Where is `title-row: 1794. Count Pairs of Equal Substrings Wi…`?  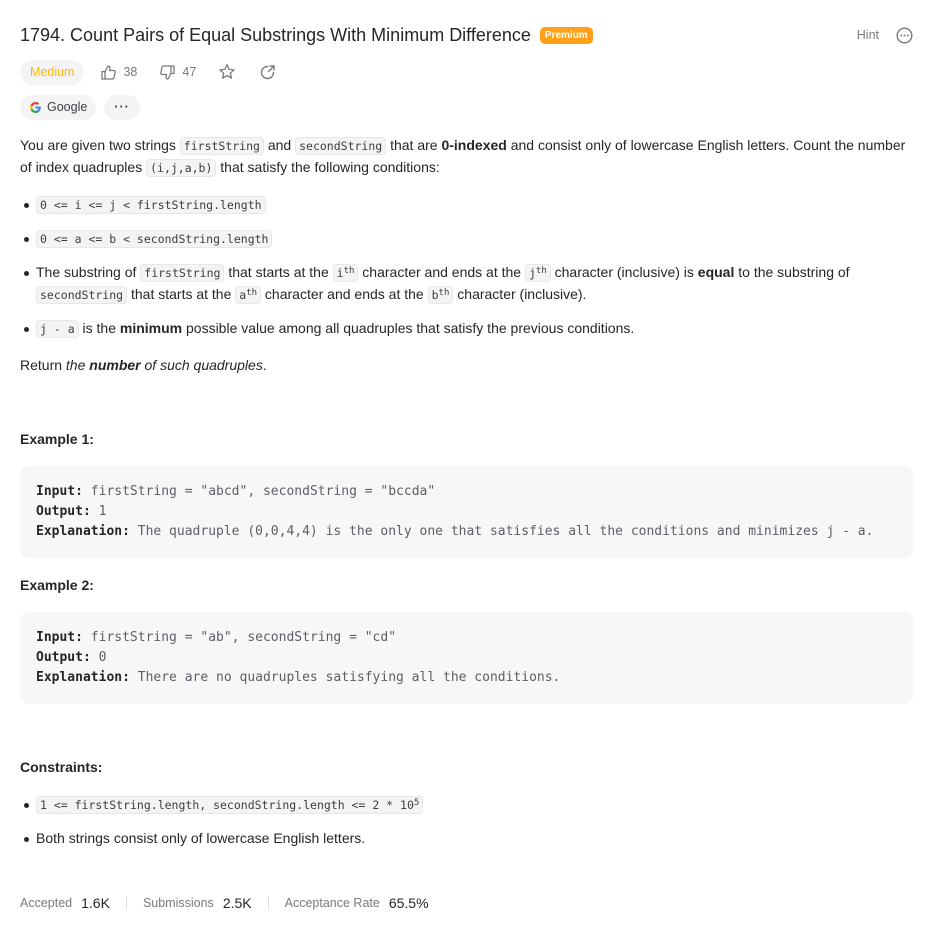
title-row: 1794. Count Pairs of Equal Substrings Wi… is located at coordinates (466, 35).